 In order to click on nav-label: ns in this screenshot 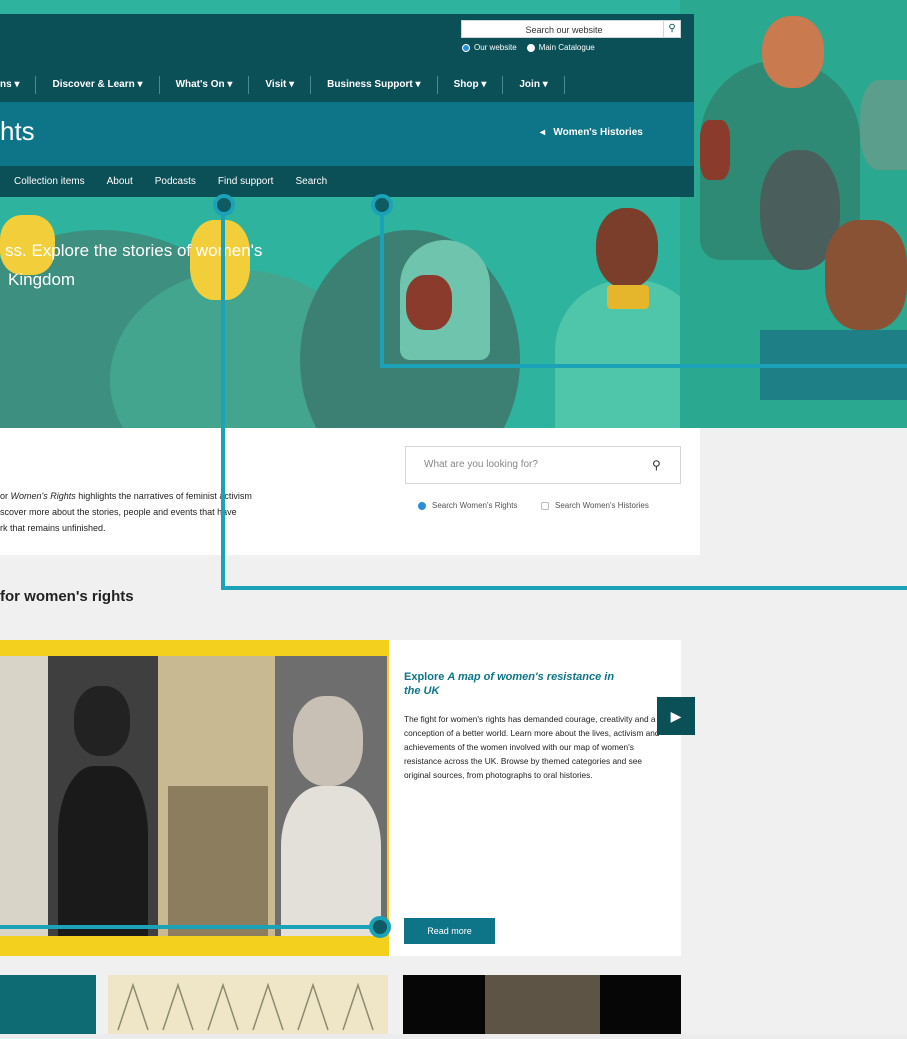, I will do `click(6, 84)`.